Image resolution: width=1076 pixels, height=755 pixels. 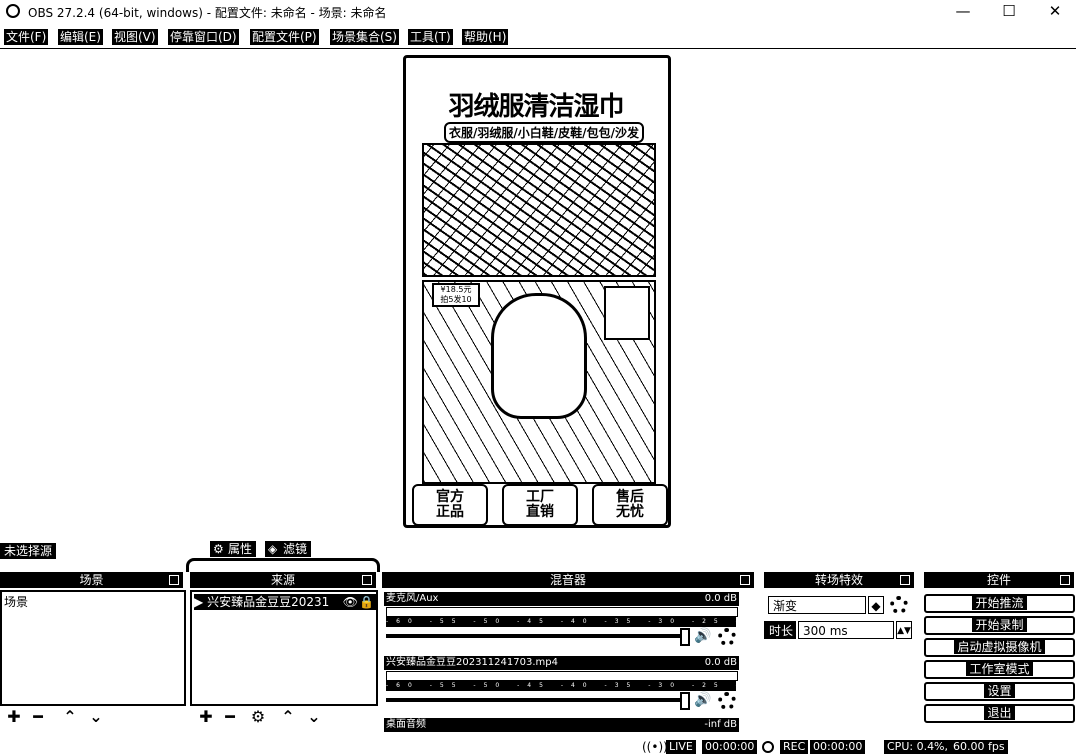 What do you see at coordinates (456, 295) in the screenshot?
I see `preview-price-card: ¥18.5元 拍5发10` at bounding box center [456, 295].